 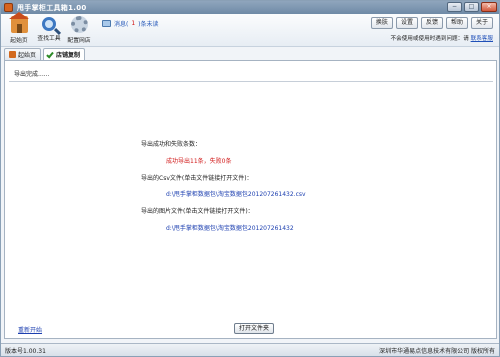 I want to click on settings-button: 设置, so click(x=406, y=23).